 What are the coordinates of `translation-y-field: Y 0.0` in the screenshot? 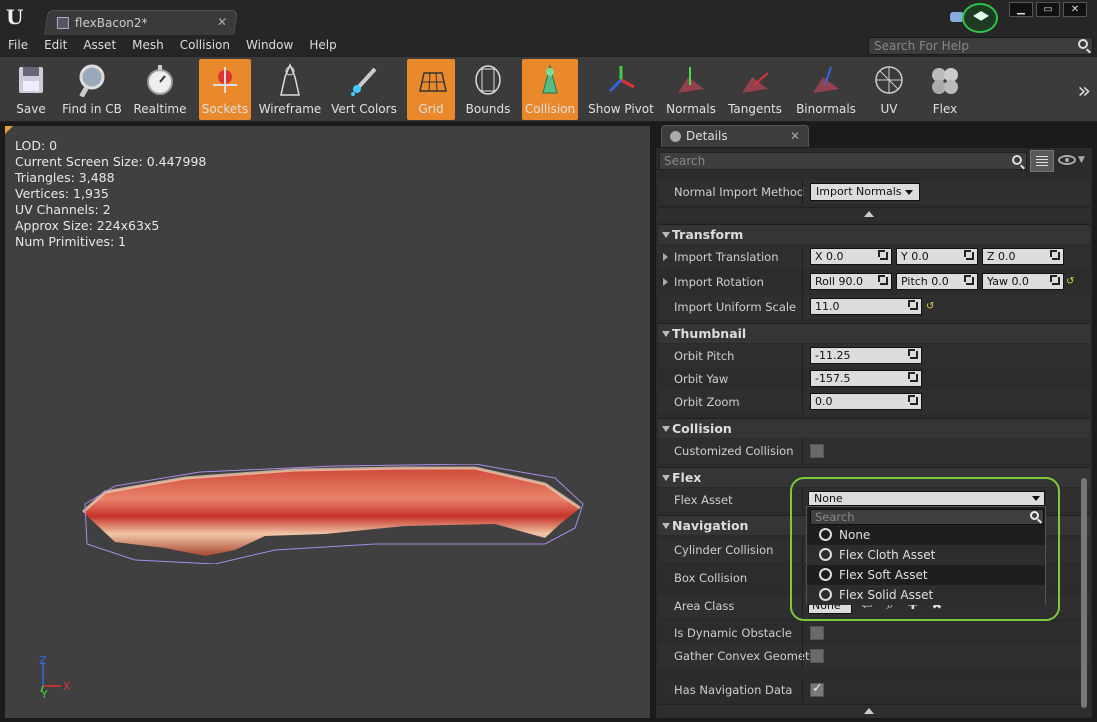 It's located at (937, 256).